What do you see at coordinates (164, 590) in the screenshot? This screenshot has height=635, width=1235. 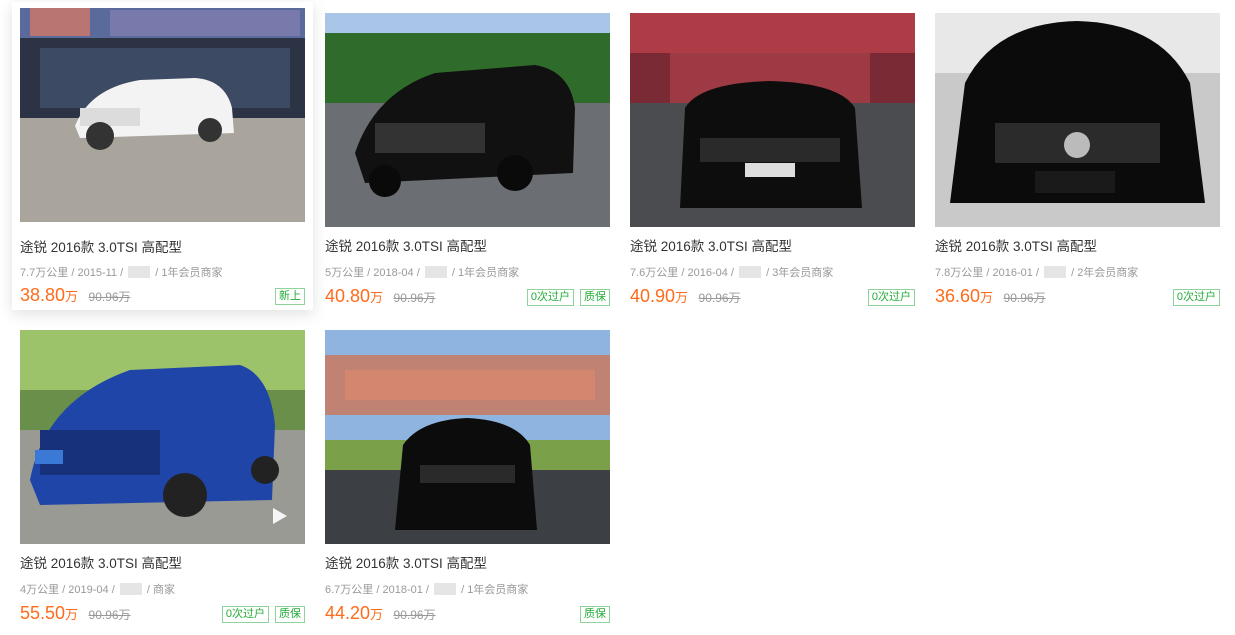 I see `seller-text: 商家` at bounding box center [164, 590].